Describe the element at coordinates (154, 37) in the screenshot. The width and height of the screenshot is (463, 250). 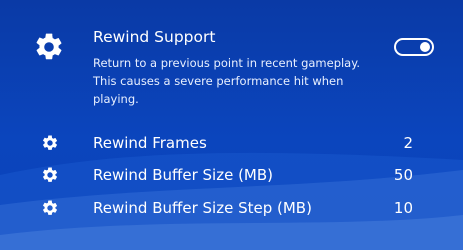
I see `rewind-support-title: Rewind Support` at that location.